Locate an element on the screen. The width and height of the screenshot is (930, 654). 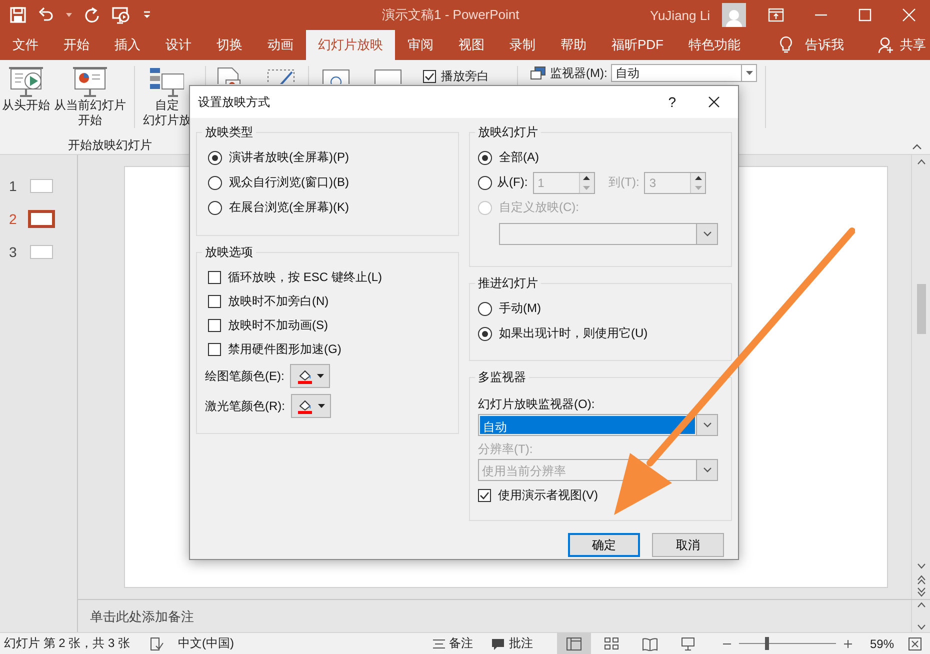
dialog-button: 取消 is located at coordinates (688, 545).